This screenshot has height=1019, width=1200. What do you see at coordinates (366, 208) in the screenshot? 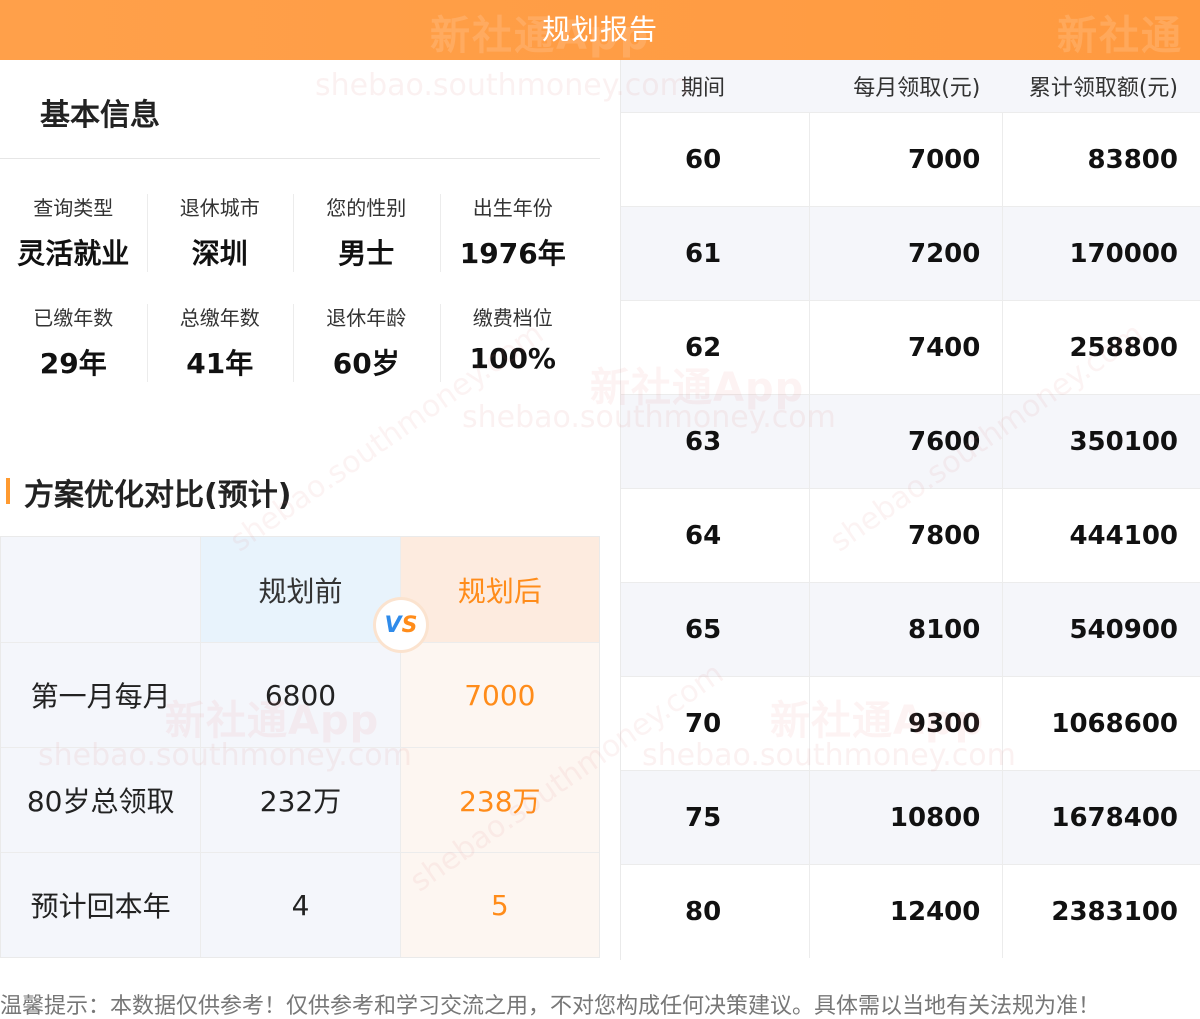
I see `info-label: 您的性别` at bounding box center [366, 208].